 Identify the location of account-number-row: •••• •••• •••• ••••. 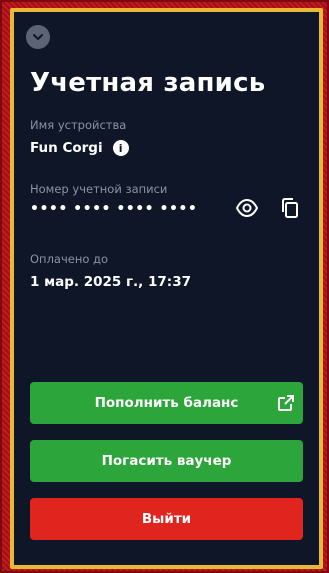
(168, 210).